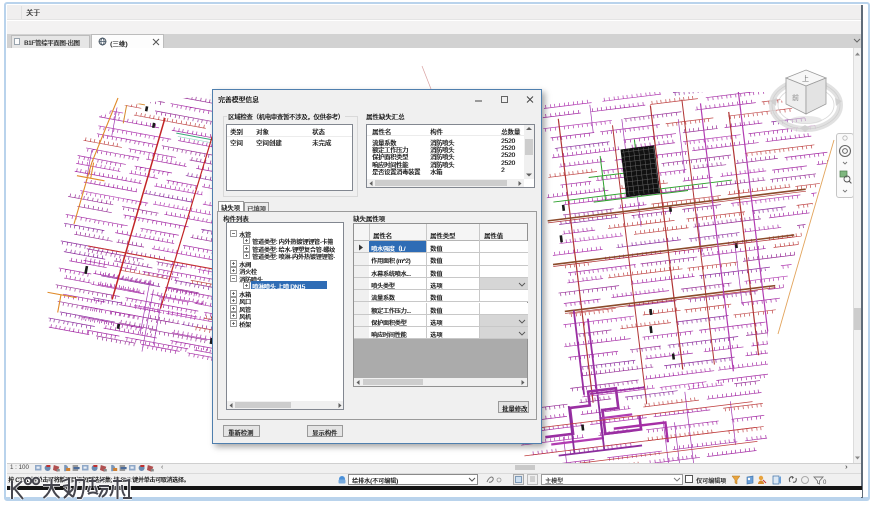  Describe the element at coordinates (805, 78) in the screenshot. I see `svg-text: 上` at that location.